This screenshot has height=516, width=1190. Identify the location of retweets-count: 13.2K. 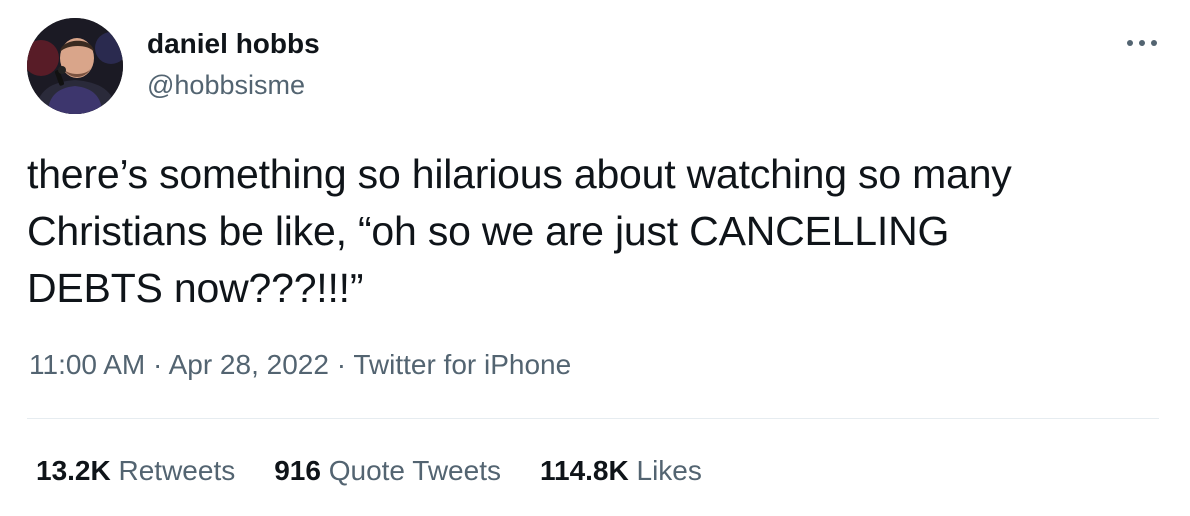
(73, 470).